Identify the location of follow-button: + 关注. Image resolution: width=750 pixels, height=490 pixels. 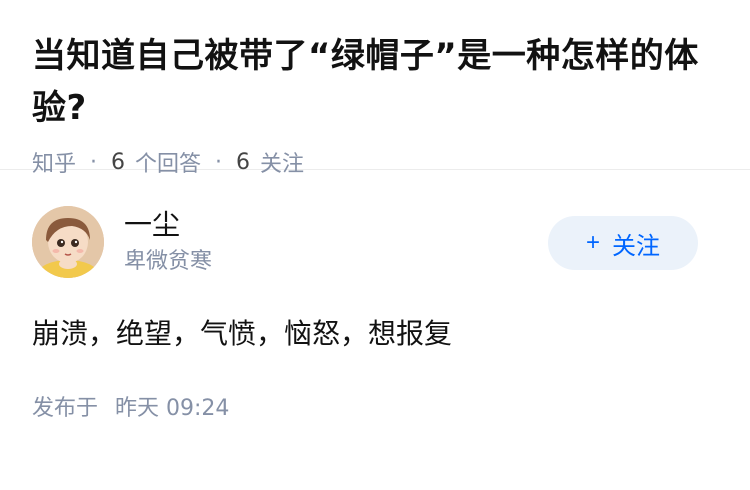
(623, 243).